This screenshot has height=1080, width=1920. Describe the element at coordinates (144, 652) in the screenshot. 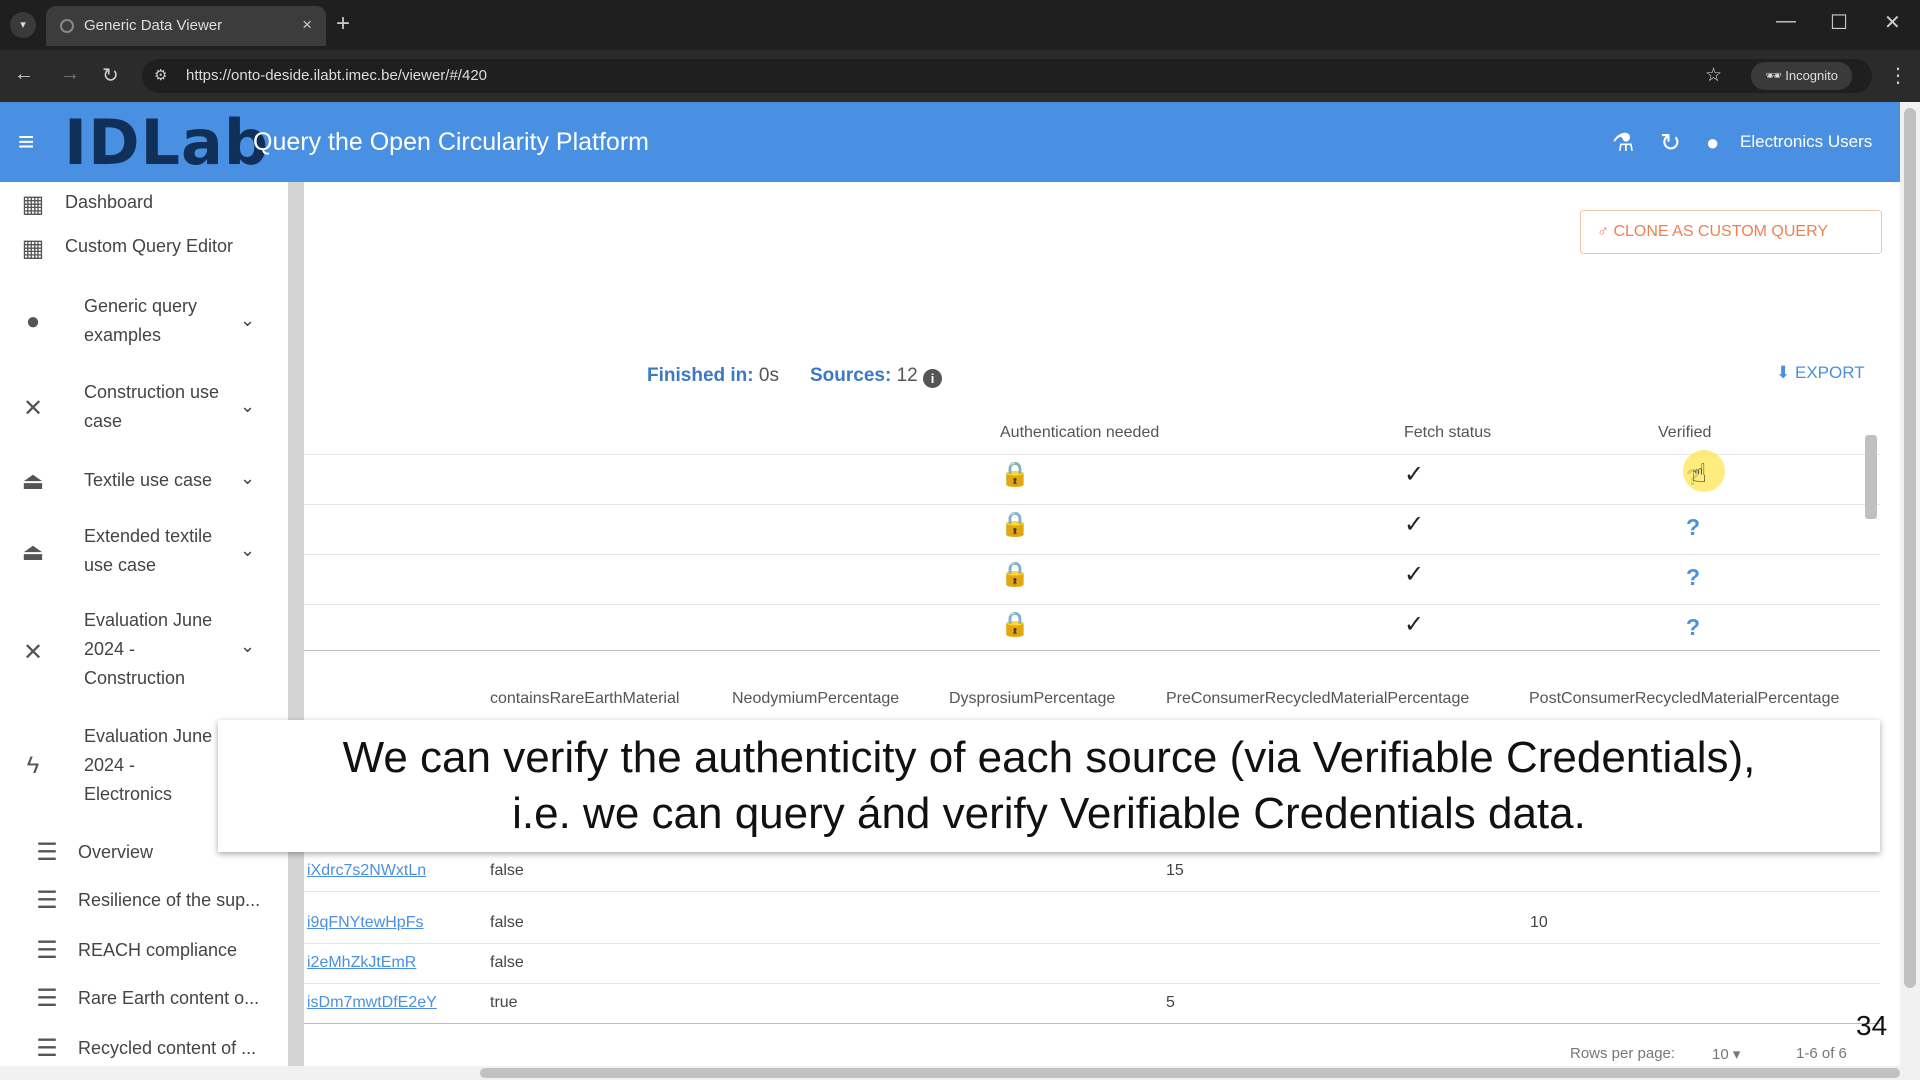

I see `sidebar-item-evaluation-construction: ✕ Evaluation June 2024 - Construction ⌄` at that location.